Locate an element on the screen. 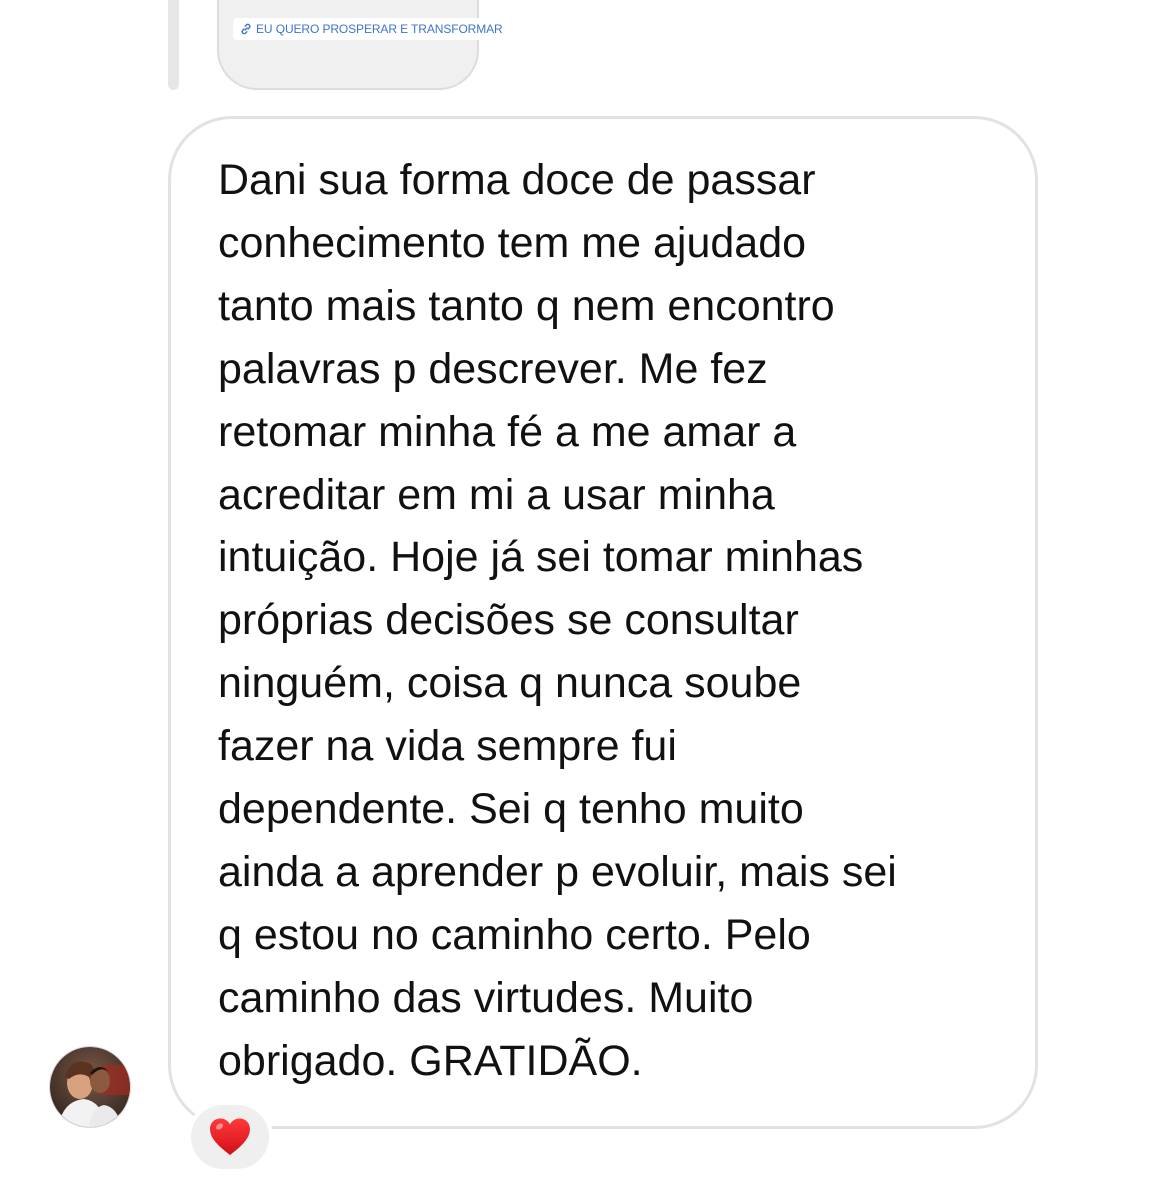 The height and width of the screenshot is (1187, 1170). story-link-sticker: EU QUERO PROSPERAR E TRANSFORMAR is located at coordinates (371, 29).